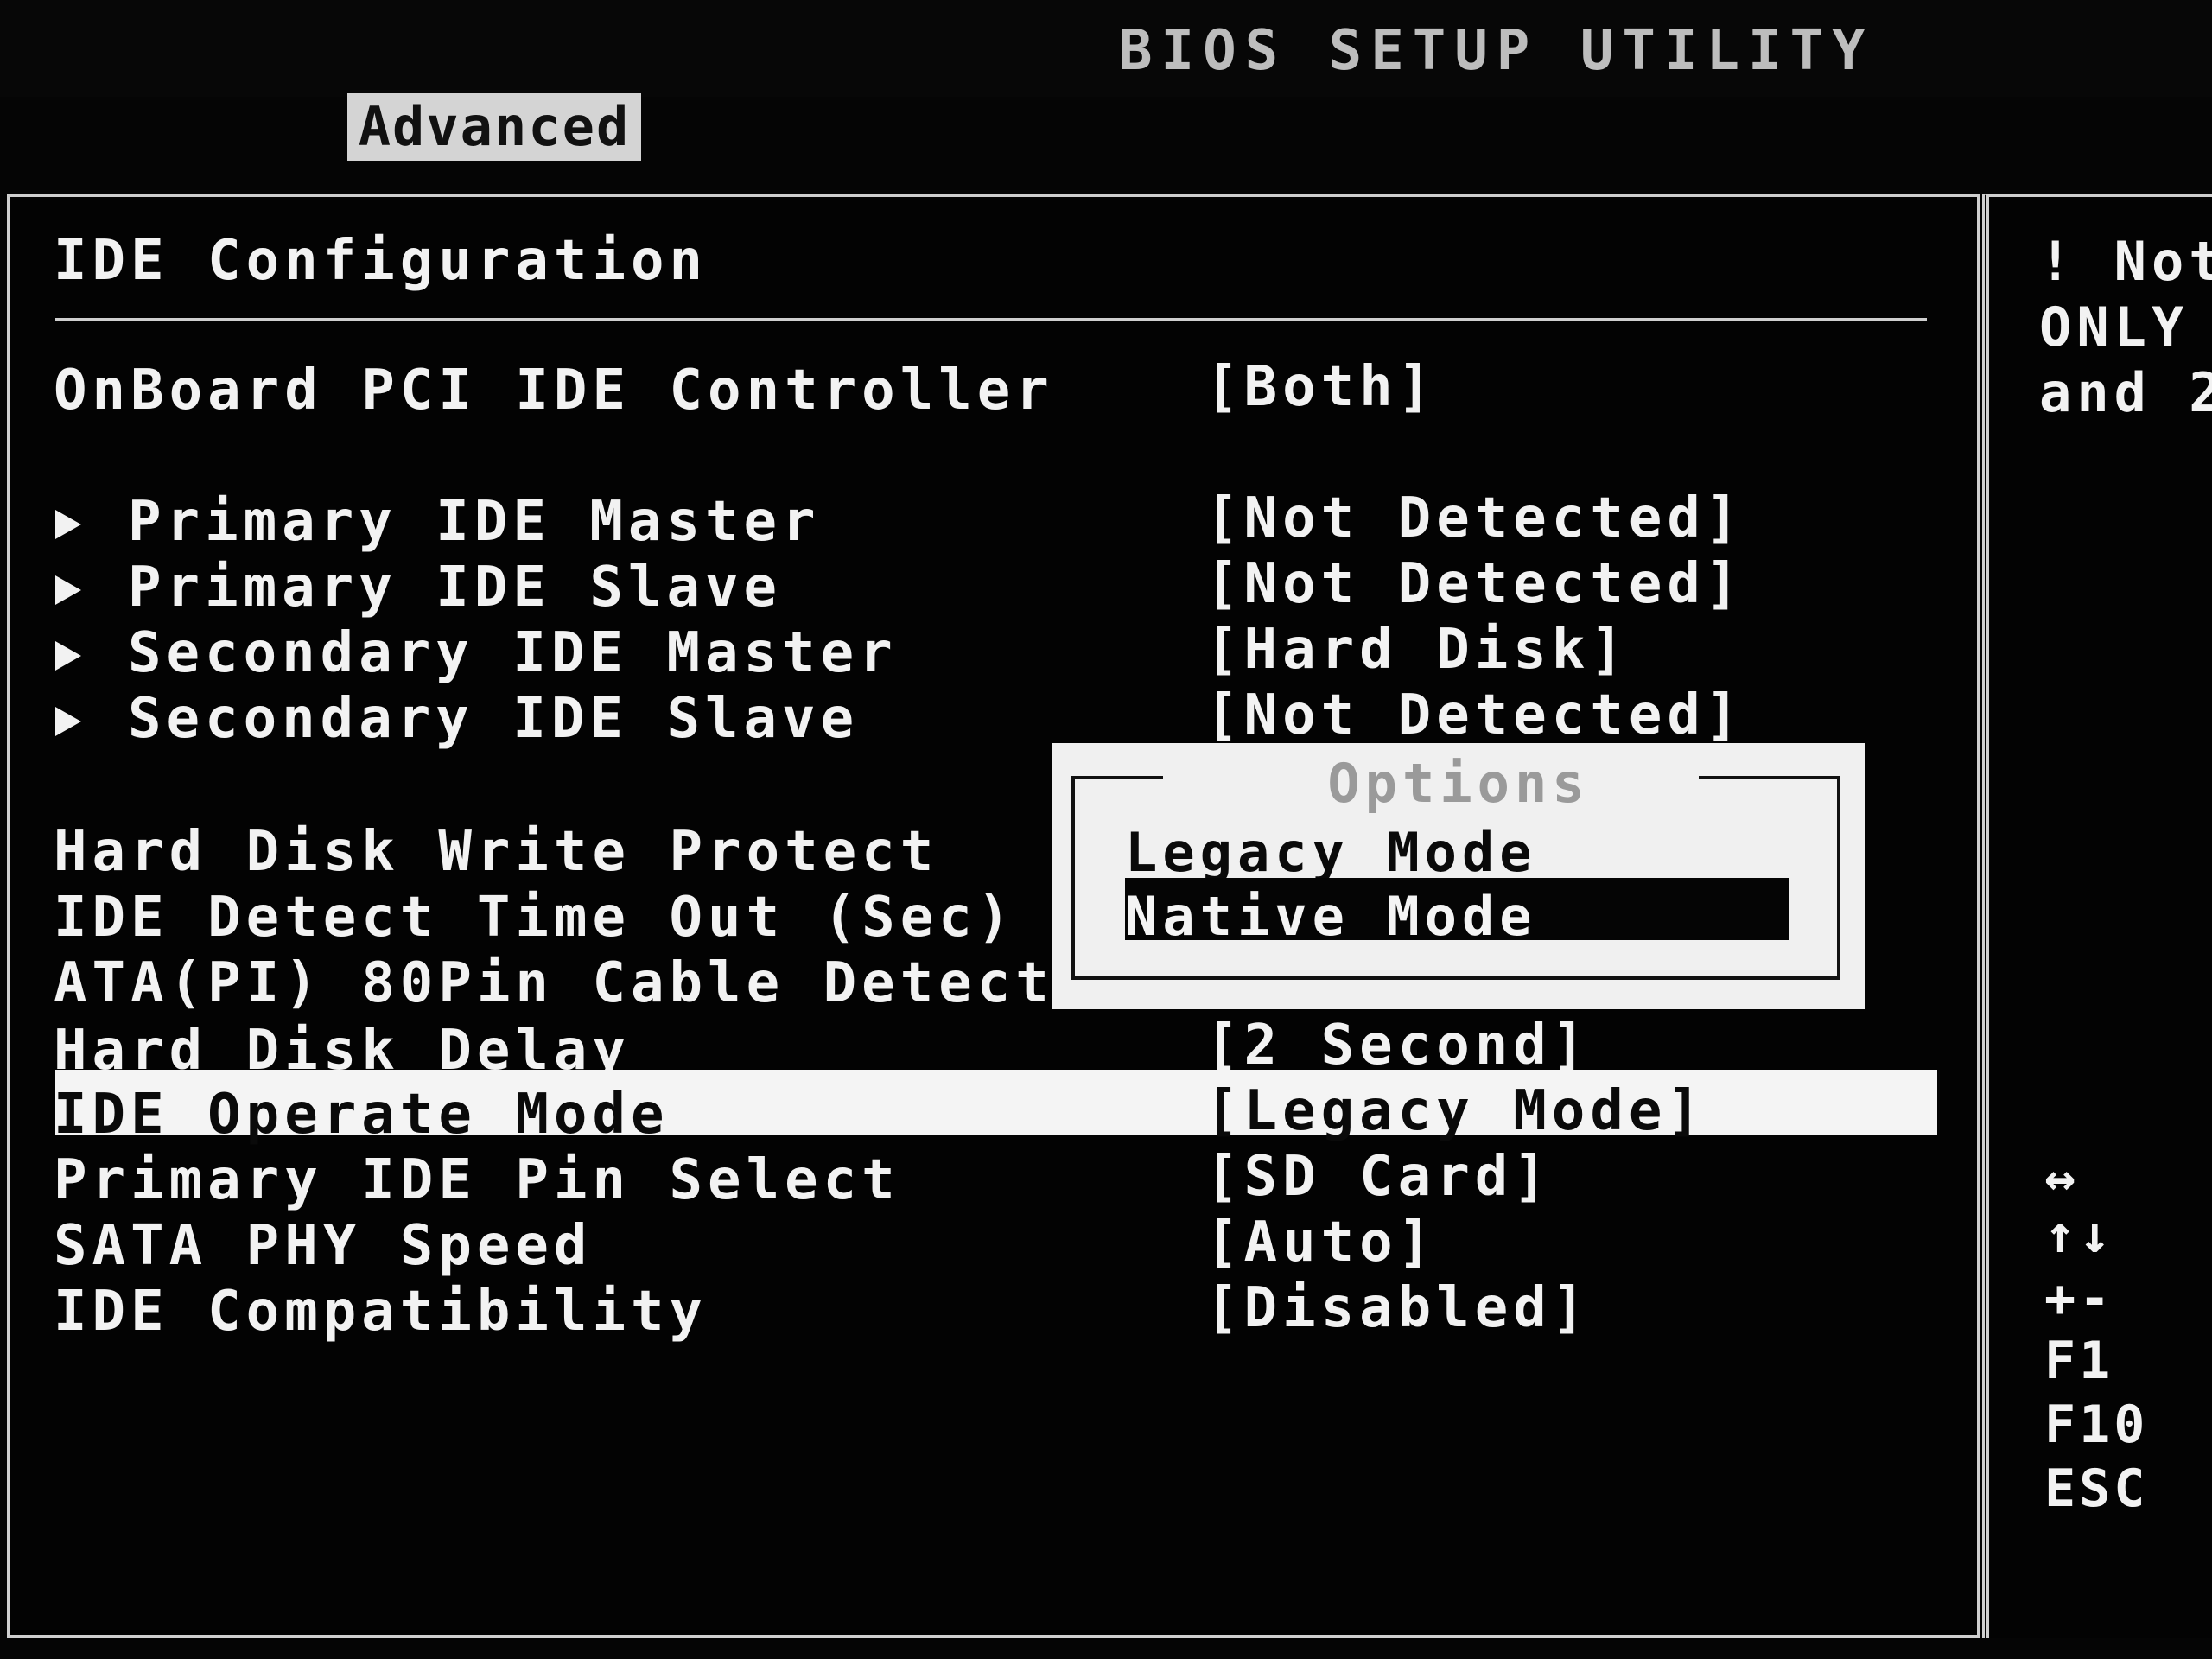 Image resolution: width=2212 pixels, height=1659 pixels. What do you see at coordinates (1496, 51) in the screenshot?
I see `app-title: BIOS SETUP UTILITY` at bounding box center [1496, 51].